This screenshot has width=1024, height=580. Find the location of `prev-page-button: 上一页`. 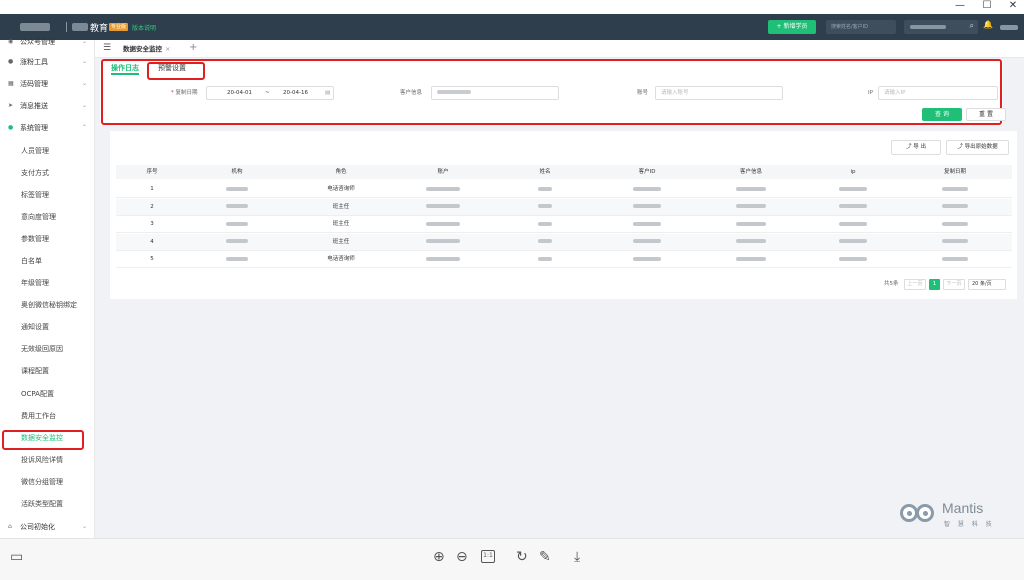

prev-page-button: 上一页 is located at coordinates (915, 284).